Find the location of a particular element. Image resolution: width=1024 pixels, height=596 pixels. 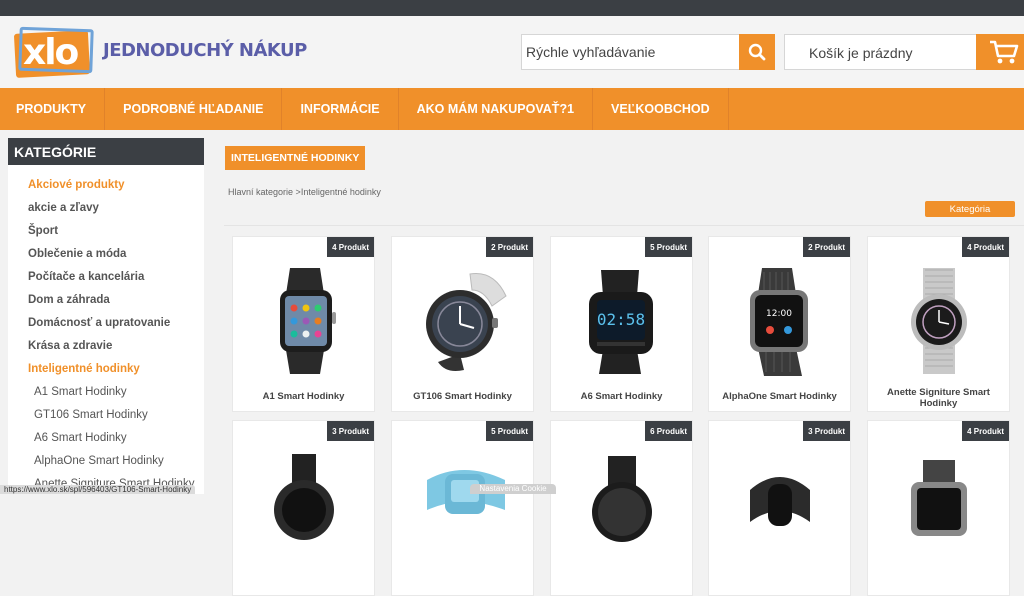

product-card: 2 Produkt 12:00 AlphaOne Smart Hodinky is located at coordinates (779, 324).